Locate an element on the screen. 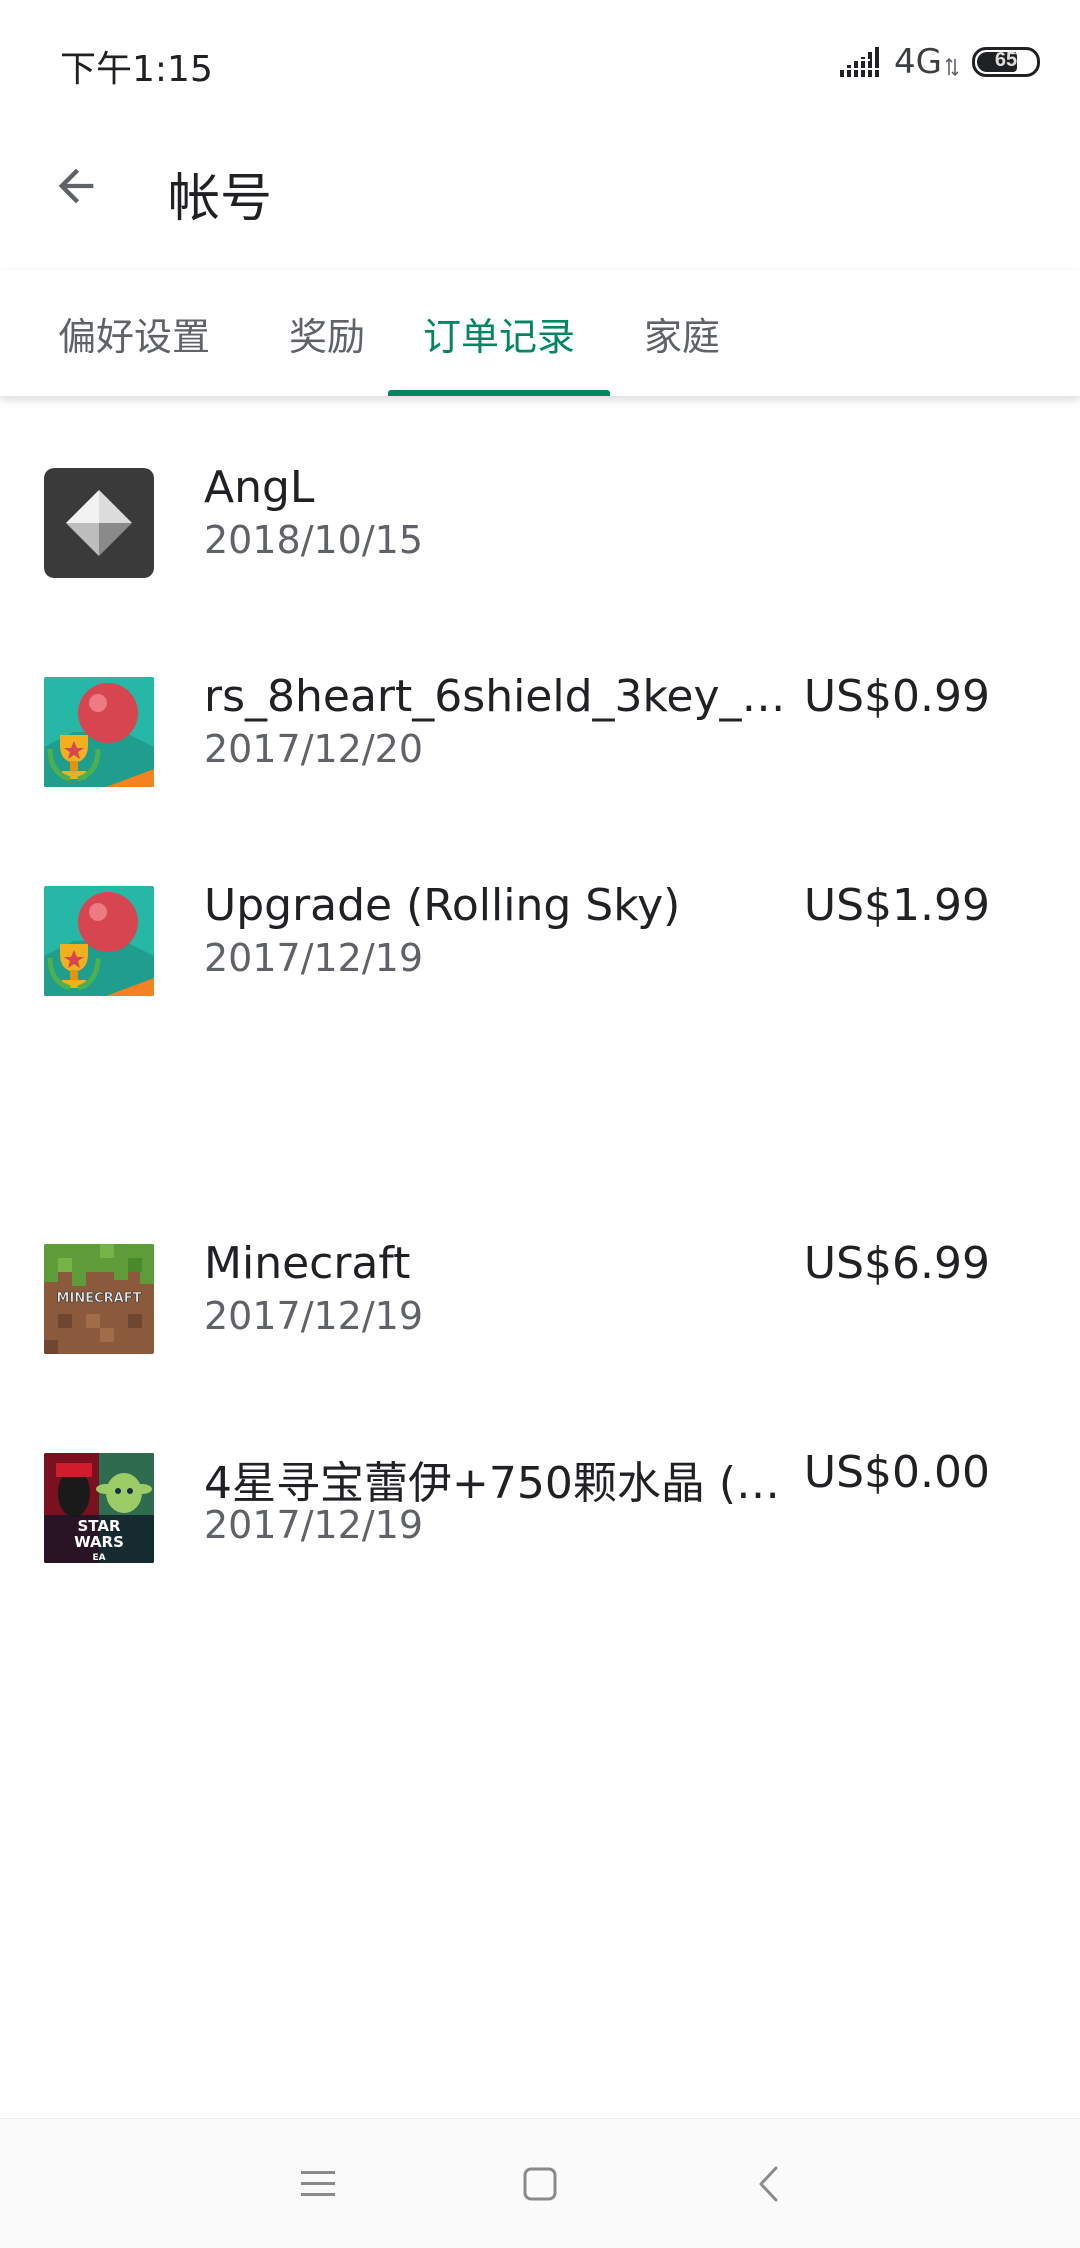  recents-button is located at coordinates (318, 2184).